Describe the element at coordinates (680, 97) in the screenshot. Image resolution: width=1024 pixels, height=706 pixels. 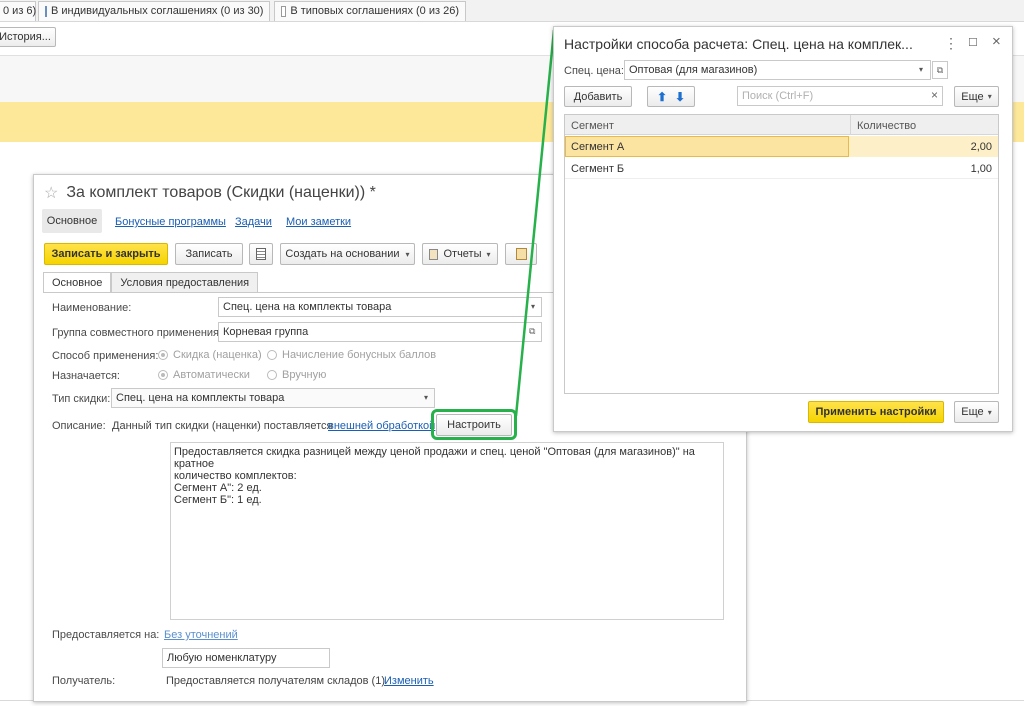
I see `arrow-down-icon: ⬇` at that location.